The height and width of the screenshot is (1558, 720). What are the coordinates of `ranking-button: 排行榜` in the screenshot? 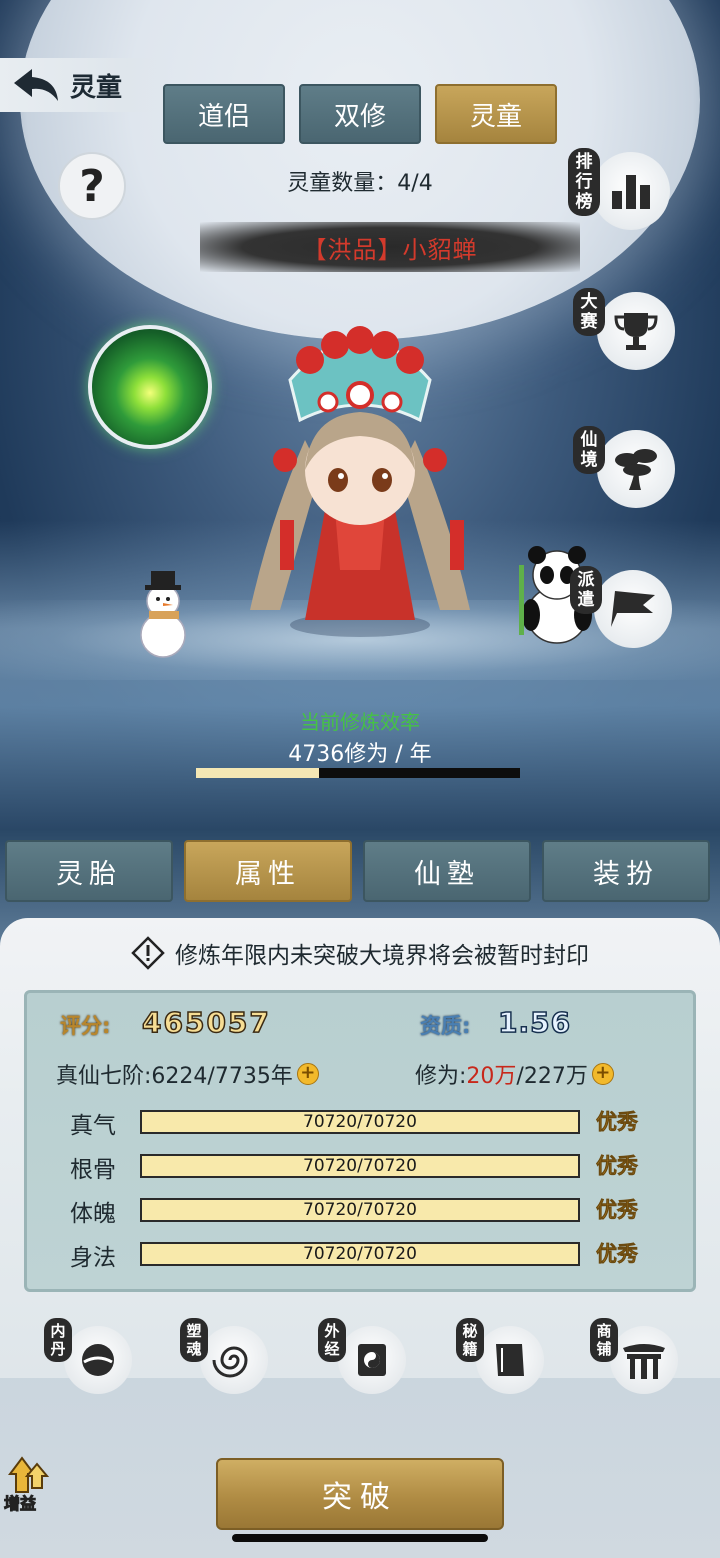 It's located at (619, 190).